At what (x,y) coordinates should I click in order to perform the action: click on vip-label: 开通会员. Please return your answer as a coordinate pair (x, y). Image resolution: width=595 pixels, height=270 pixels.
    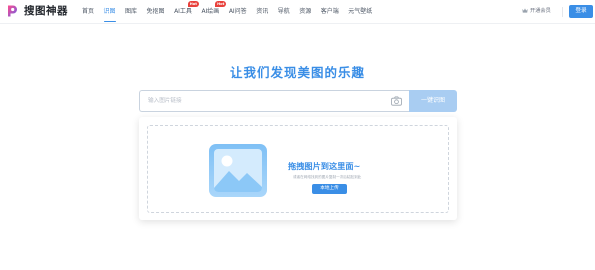
    Looking at the image, I should click on (540, 11).